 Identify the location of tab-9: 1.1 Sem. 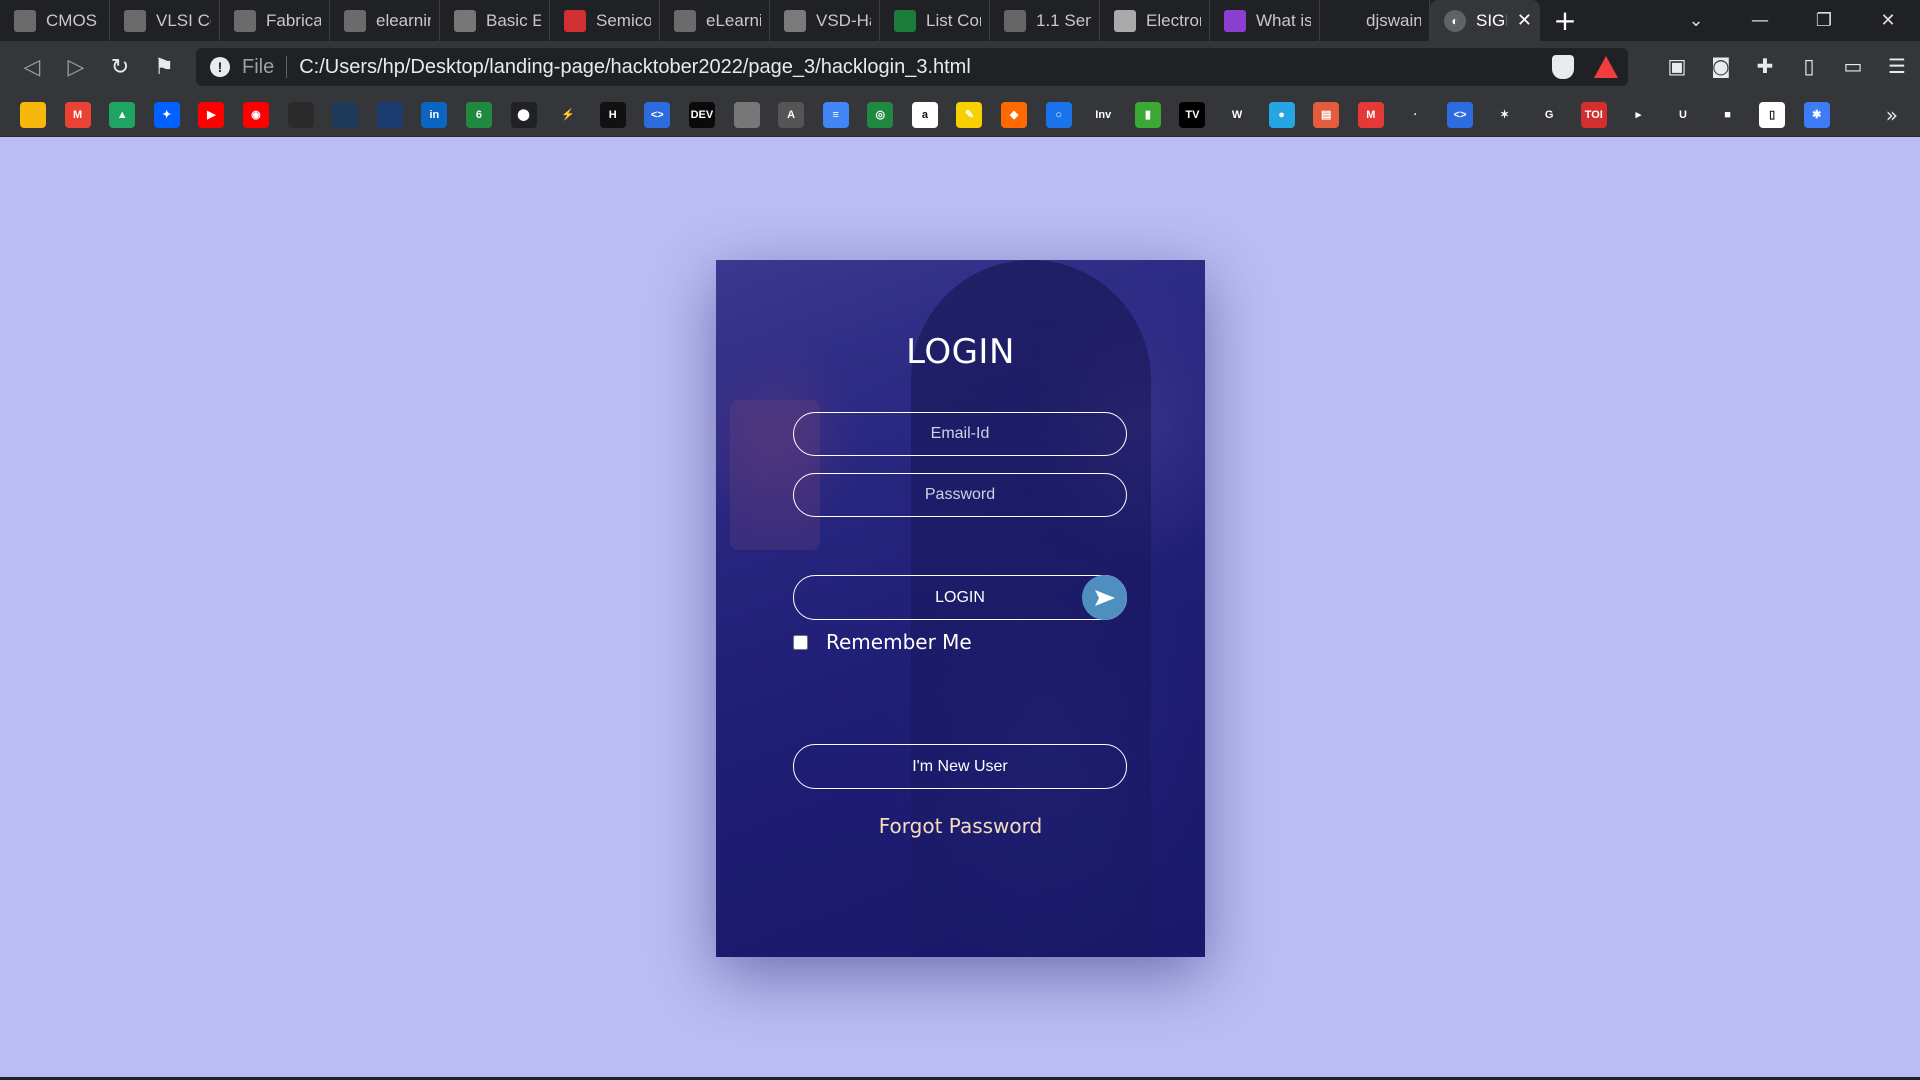
(1045, 20).